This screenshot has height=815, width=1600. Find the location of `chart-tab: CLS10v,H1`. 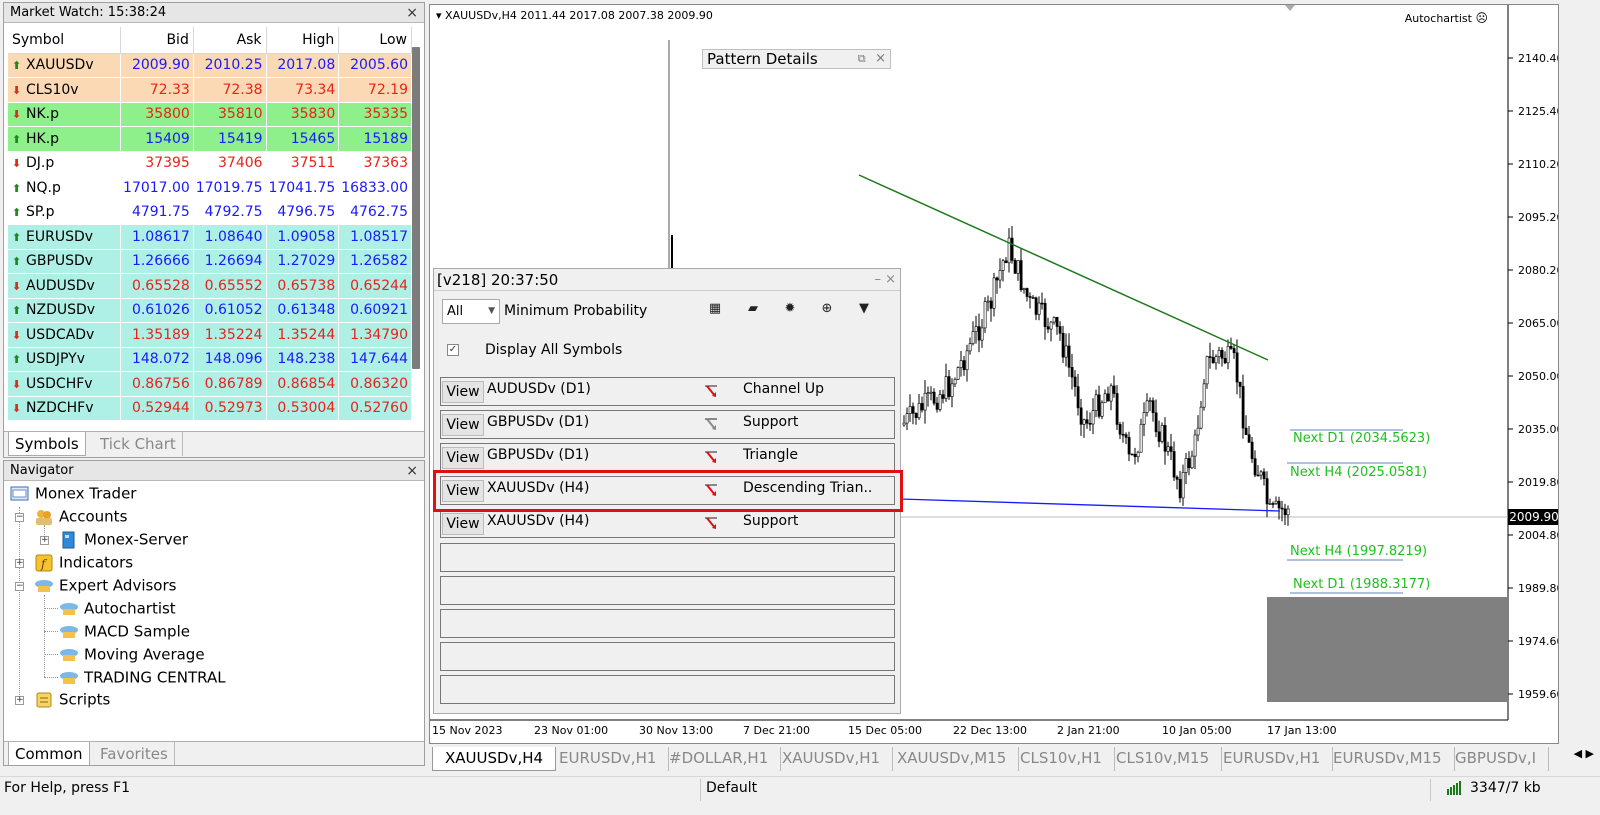

chart-tab: CLS10v,H1 is located at coordinates (1061, 759).